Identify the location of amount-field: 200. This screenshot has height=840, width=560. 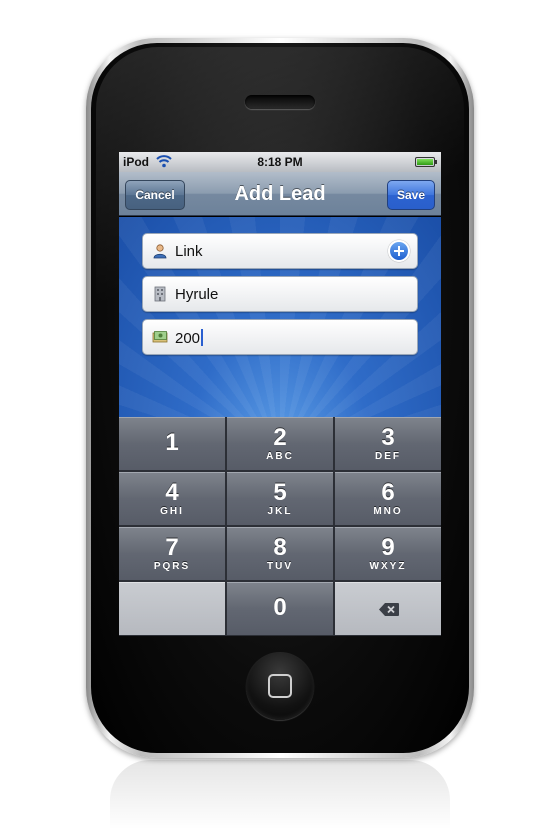
(280, 337).